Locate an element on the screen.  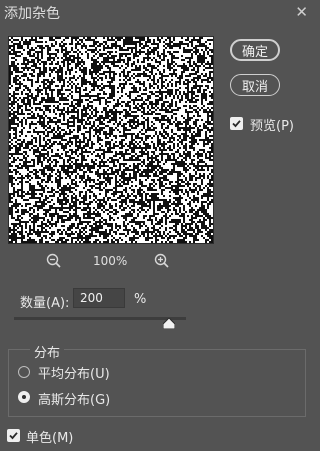
zoom-level: 100% is located at coordinates (110, 261).